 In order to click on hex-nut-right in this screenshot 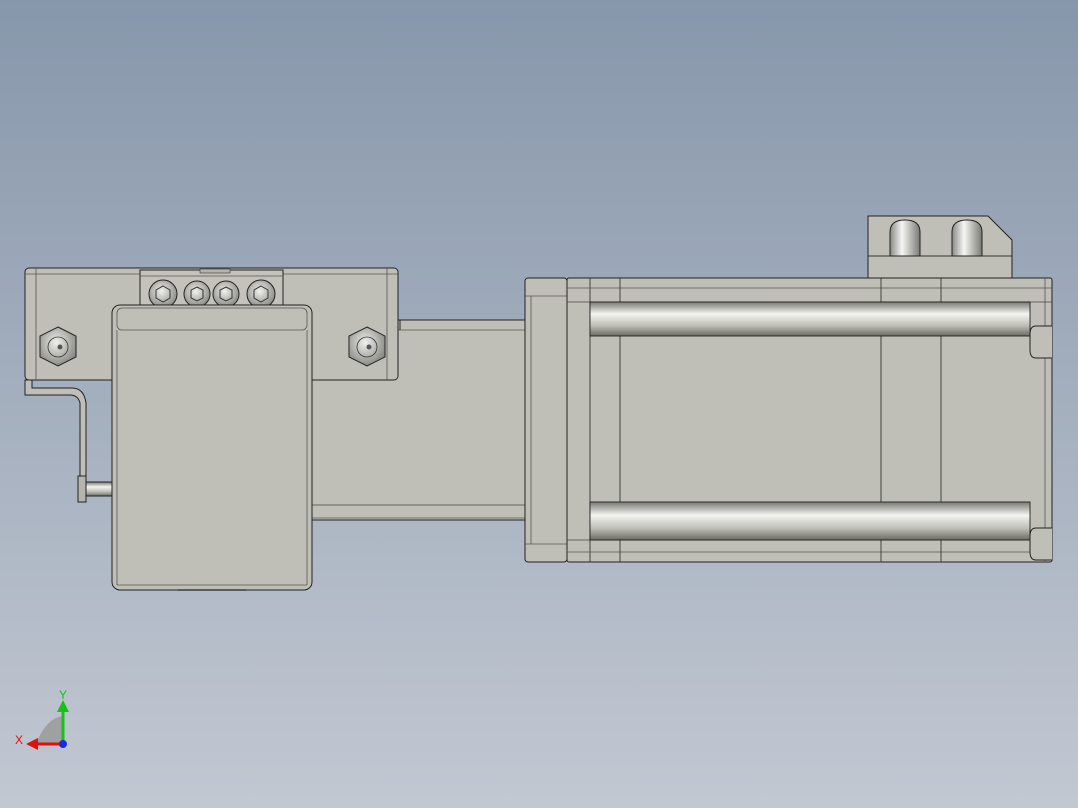, I will do `click(367, 346)`.